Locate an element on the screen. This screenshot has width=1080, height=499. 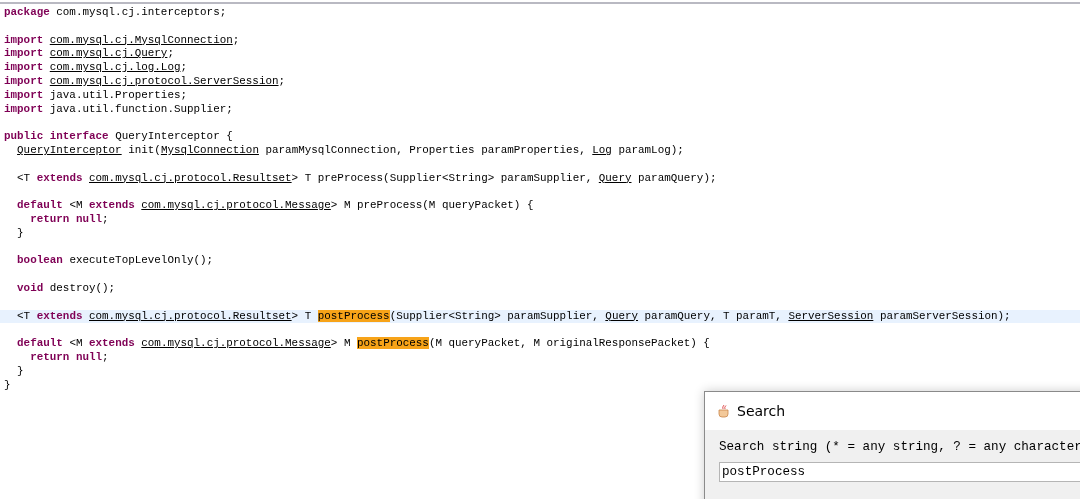
code-line: default <M extends com.mysql.cj.protocol.Message> M preProcess(M queryPacket) { is located at coordinates (275, 205).